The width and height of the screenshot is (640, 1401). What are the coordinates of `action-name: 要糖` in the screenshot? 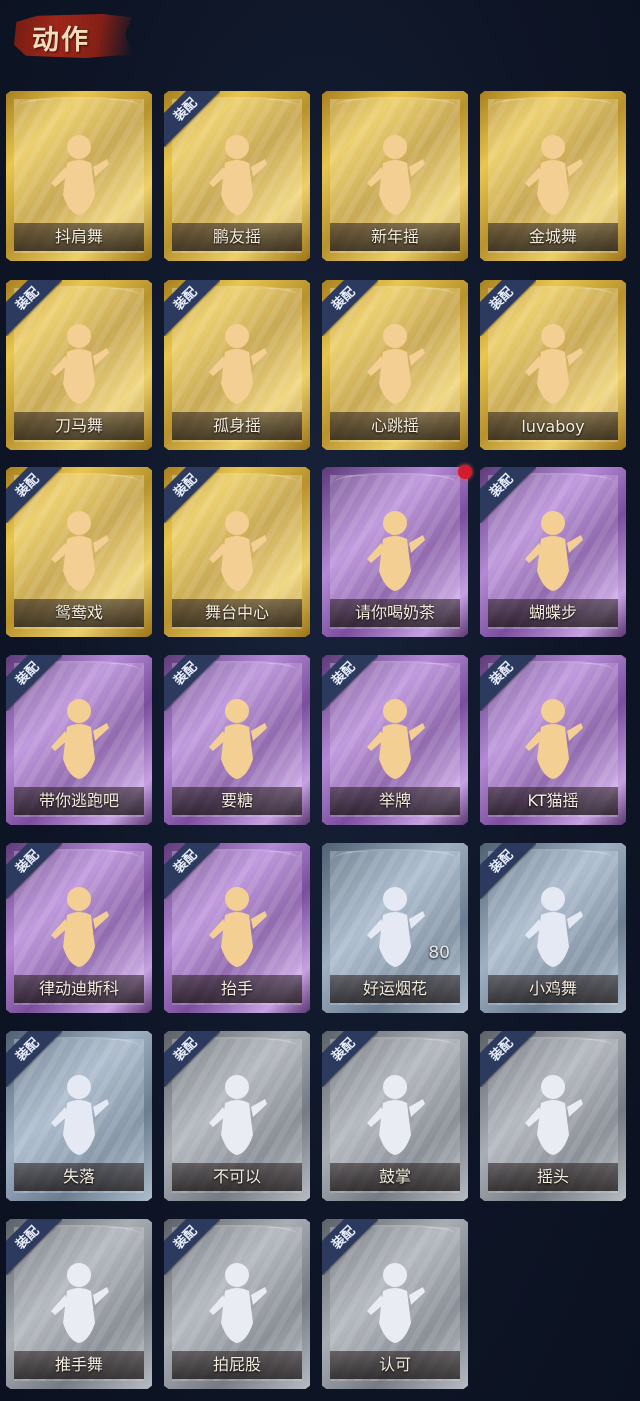 It's located at (236, 800).